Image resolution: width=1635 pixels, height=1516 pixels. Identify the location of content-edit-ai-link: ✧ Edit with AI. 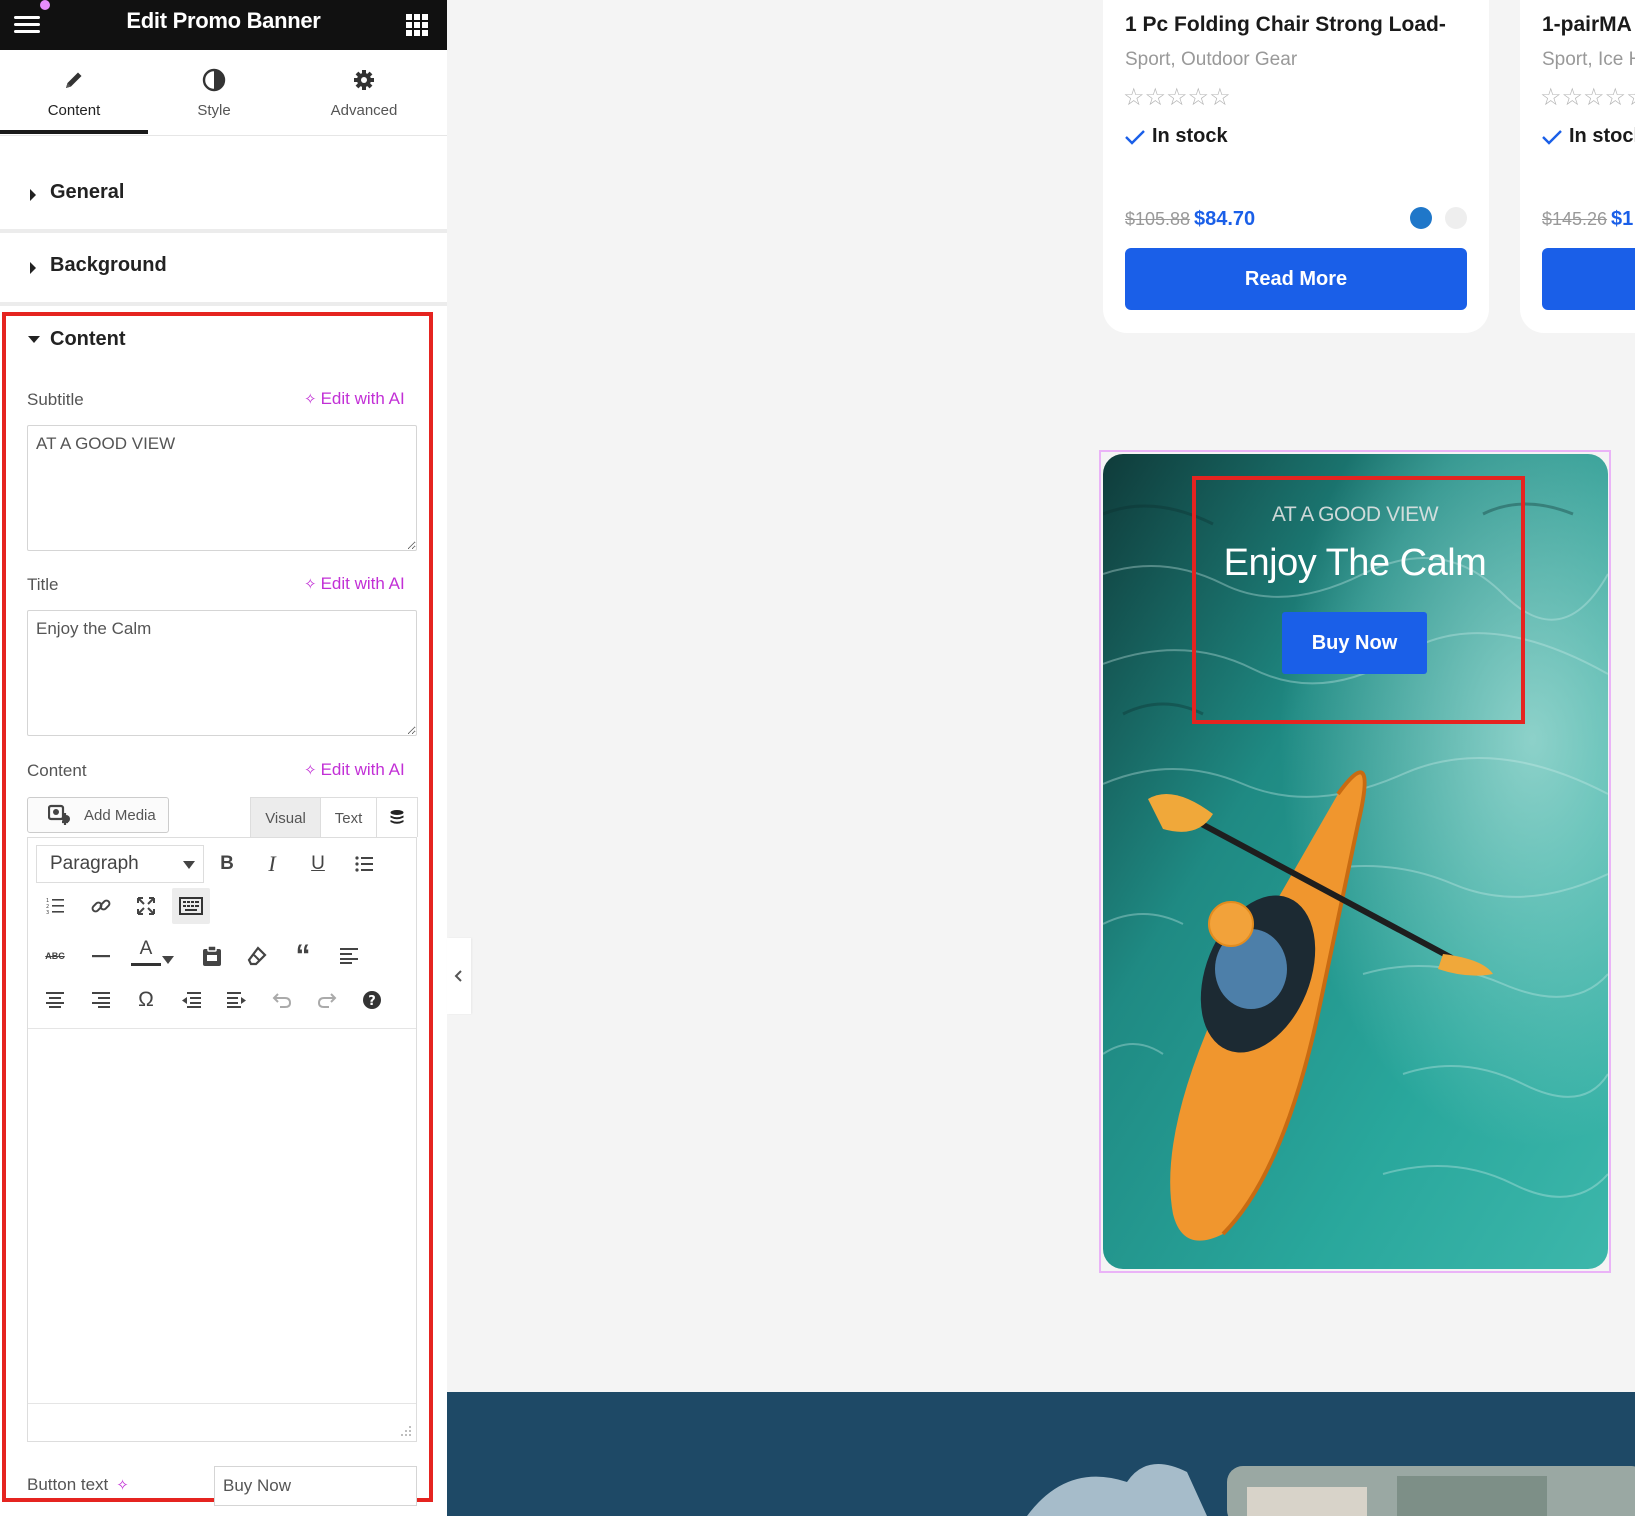
(354, 770).